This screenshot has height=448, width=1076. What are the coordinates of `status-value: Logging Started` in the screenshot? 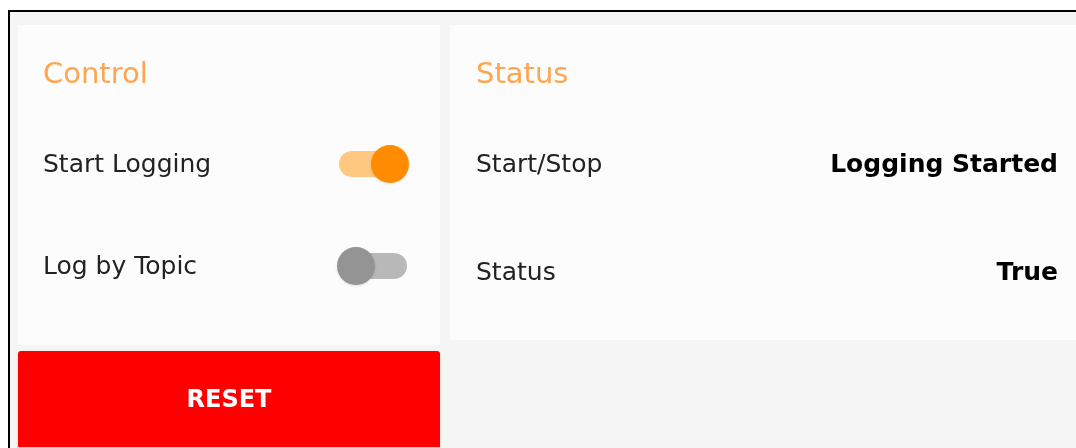 It's located at (944, 164).